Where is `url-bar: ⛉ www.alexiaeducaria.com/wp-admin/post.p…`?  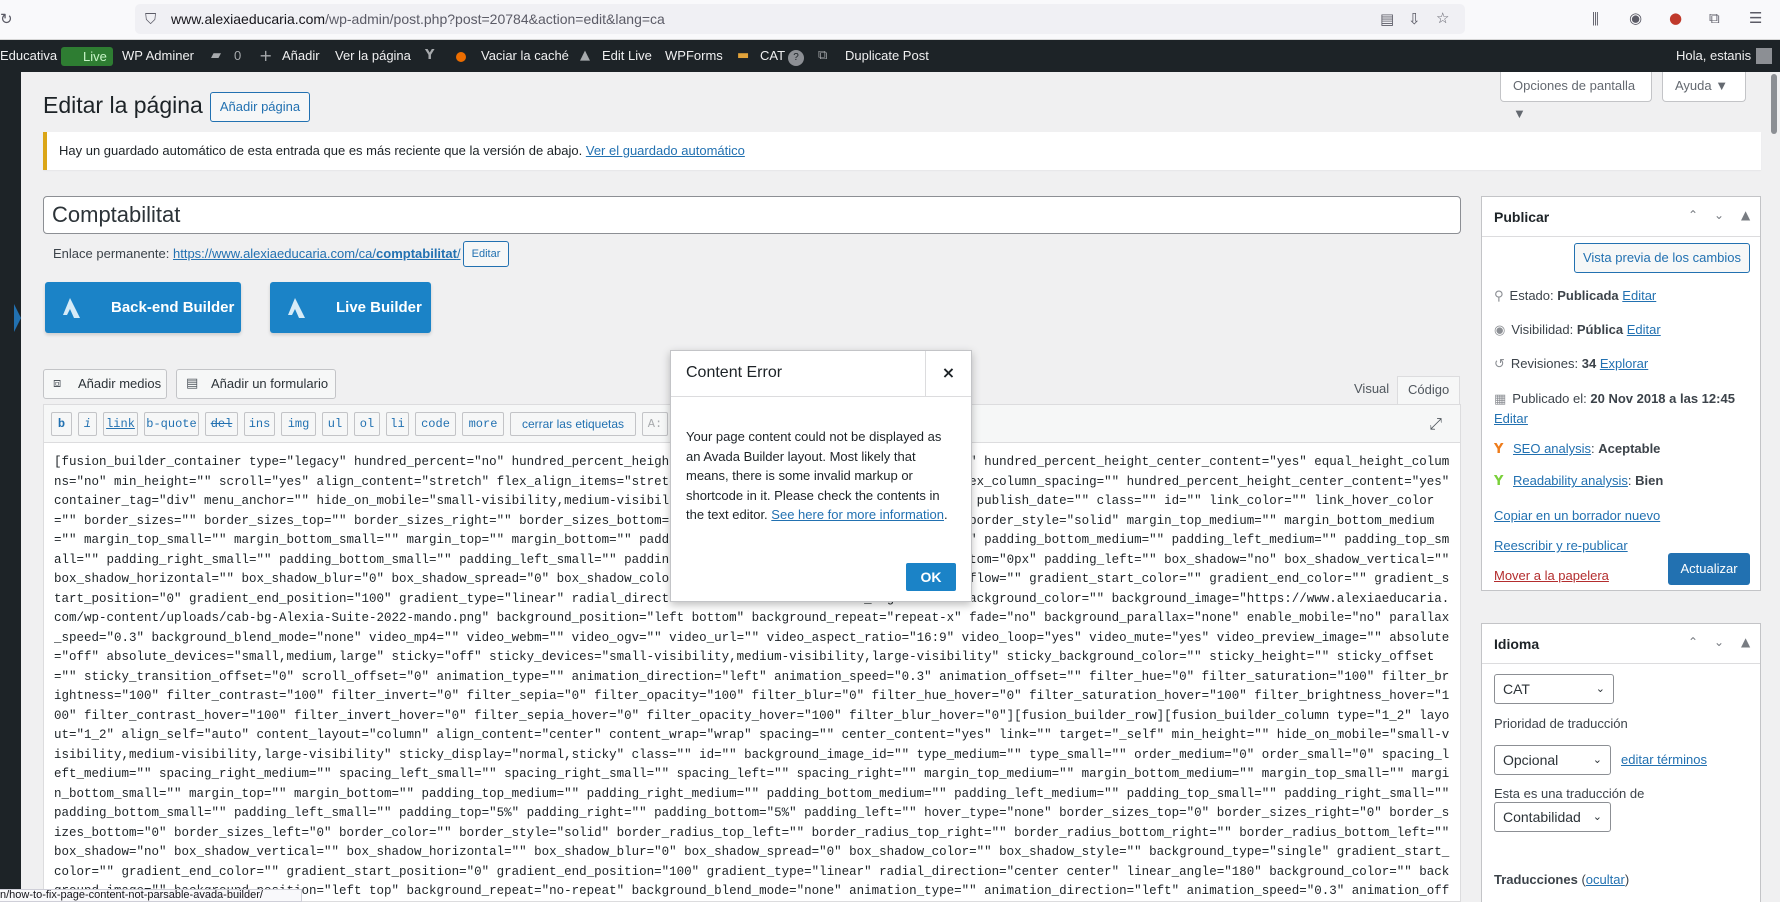 url-bar: ⛉ www.alexiaeducaria.com/wp-admin/post.p… is located at coordinates (800, 19).